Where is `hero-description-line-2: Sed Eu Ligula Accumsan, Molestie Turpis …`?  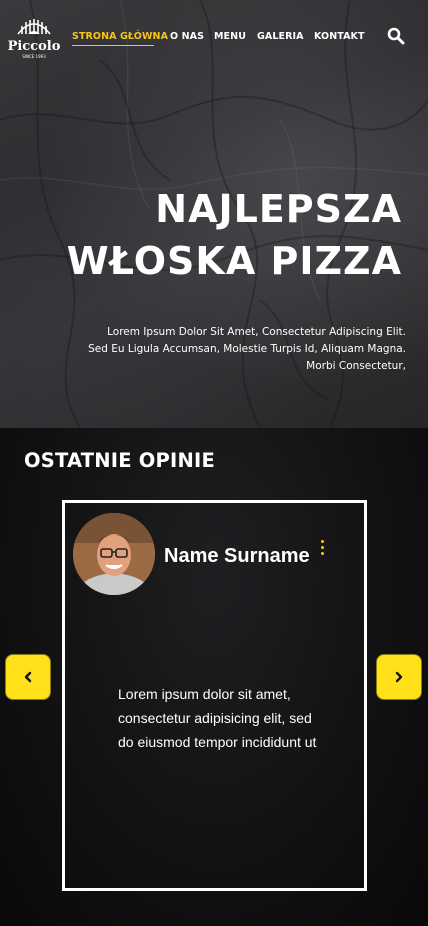
hero-description-line-2: Sed Eu Ligula Accumsan, Molestie Turpis … is located at coordinates (247, 349).